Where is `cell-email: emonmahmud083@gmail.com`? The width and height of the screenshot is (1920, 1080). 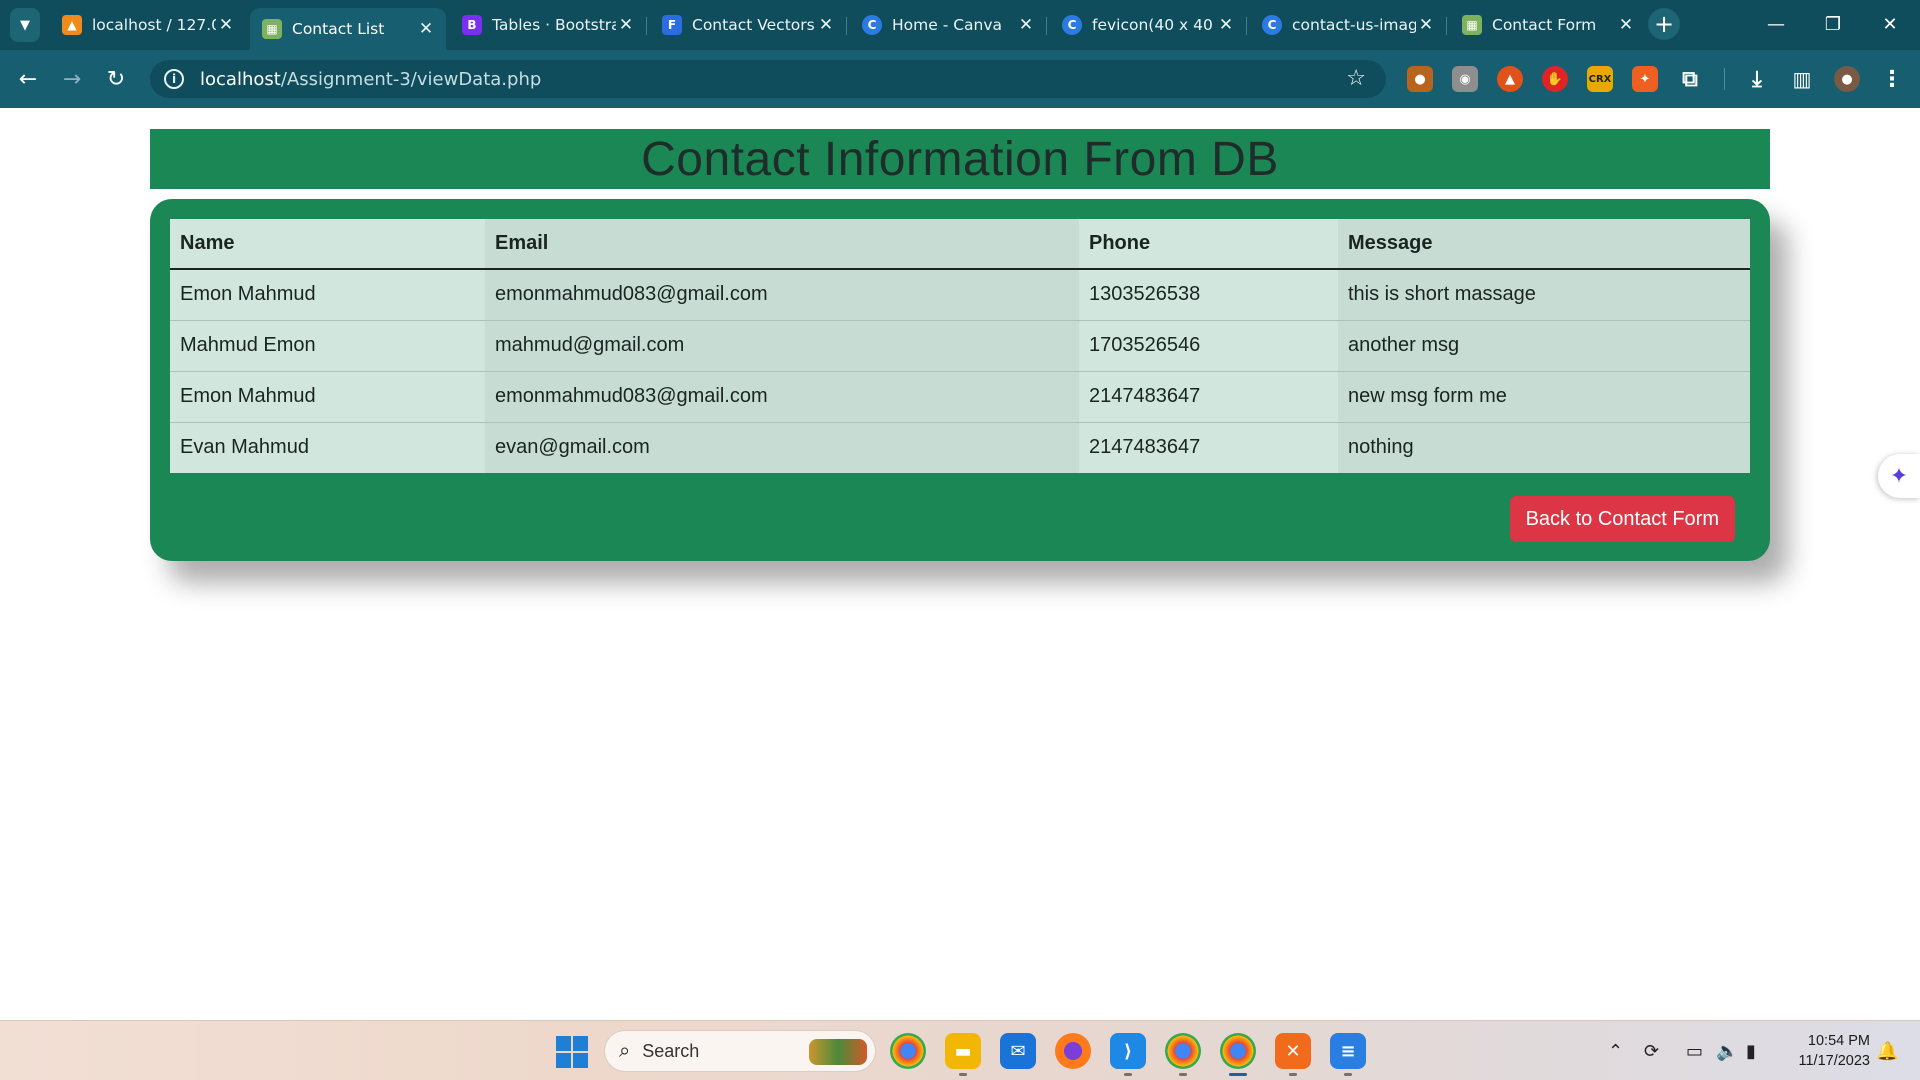 cell-email: emonmahmud083@gmail.com is located at coordinates (782, 396).